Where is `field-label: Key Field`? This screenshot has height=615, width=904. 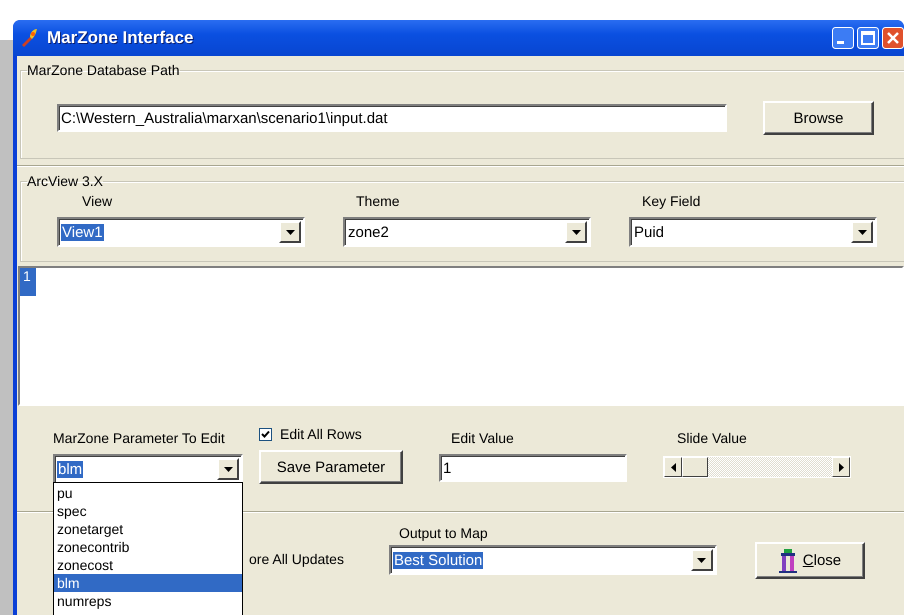 field-label: Key Field is located at coordinates (671, 201).